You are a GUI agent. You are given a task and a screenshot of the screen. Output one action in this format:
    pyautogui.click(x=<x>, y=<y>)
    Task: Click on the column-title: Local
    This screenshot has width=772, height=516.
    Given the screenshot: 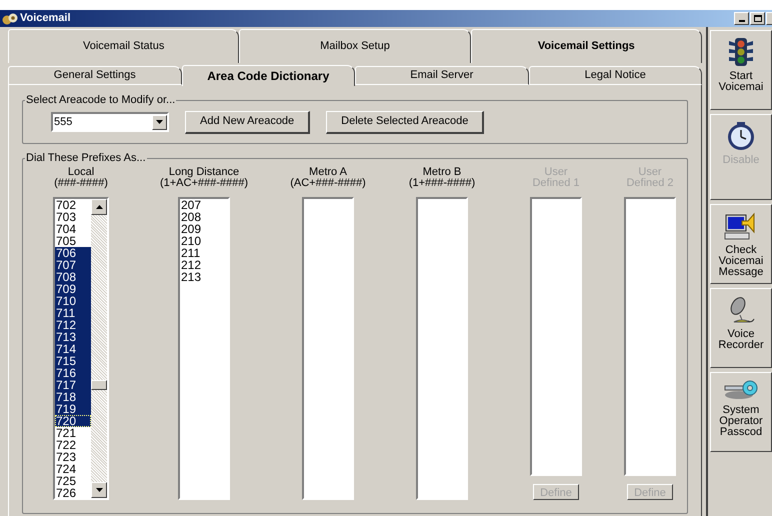 What is the action you would take?
    pyautogui.click(x=81, y=172)
    